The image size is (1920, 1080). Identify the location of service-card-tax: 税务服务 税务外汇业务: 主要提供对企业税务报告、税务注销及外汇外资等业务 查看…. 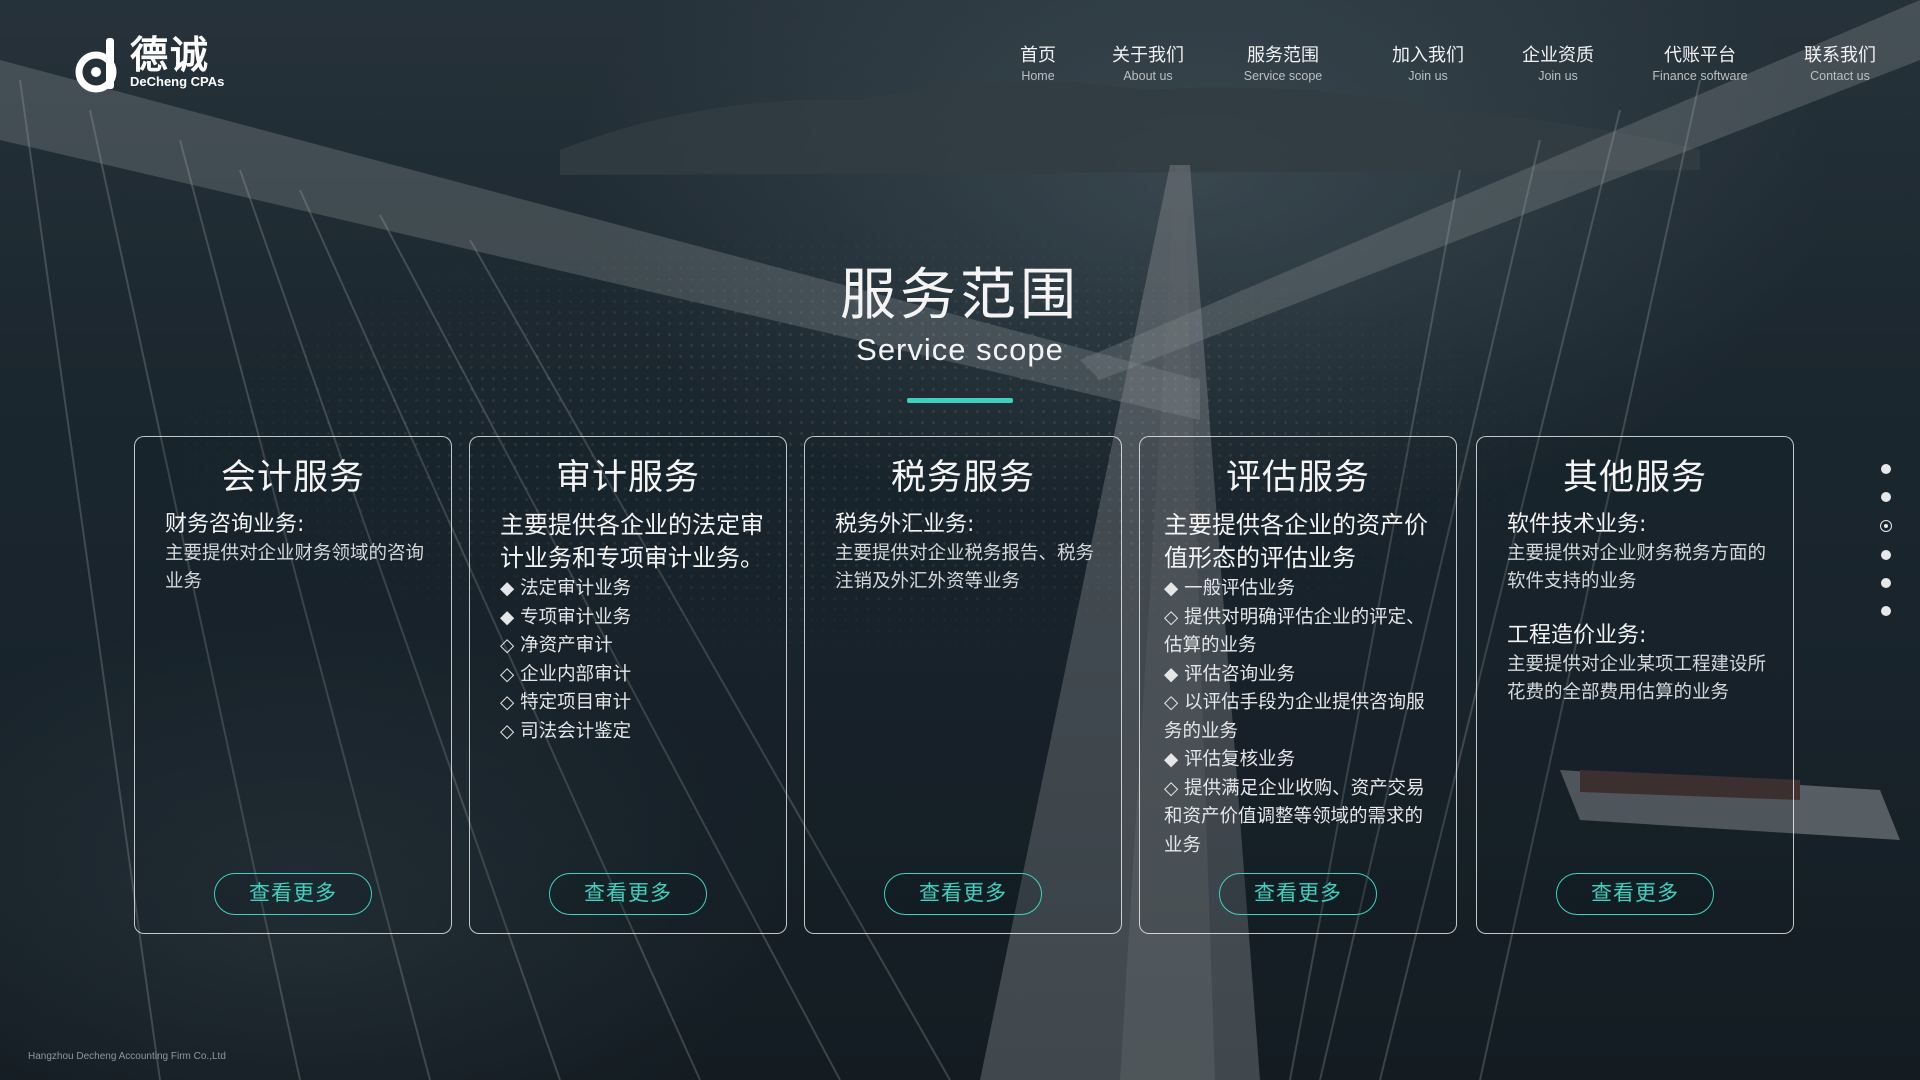
(963, 685).